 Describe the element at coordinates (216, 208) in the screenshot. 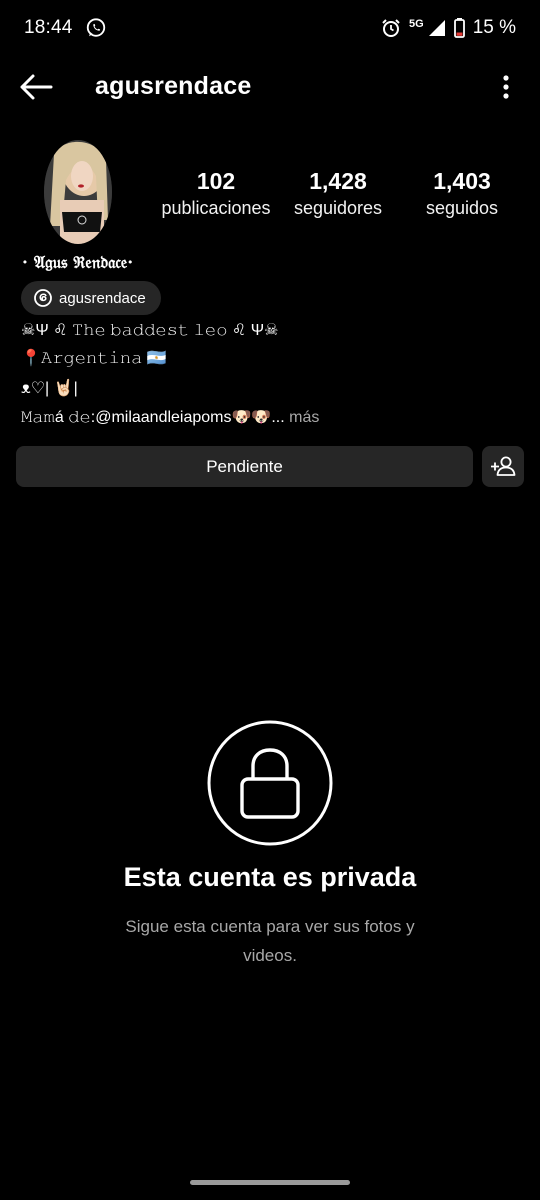

I see `posts-label: publicaciones` at that location.